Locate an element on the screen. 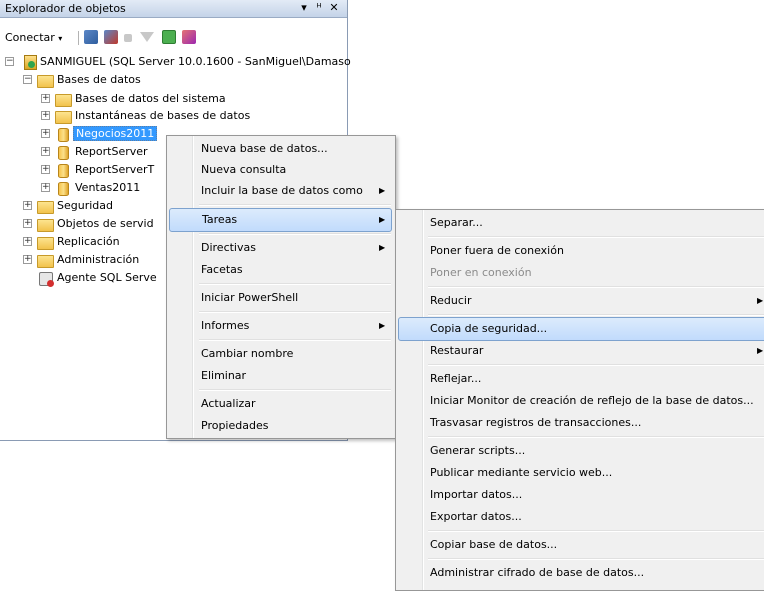 This screenshot has height=591, width=764. menu-item-facets: Facetas is located at coordinates (296, 270).